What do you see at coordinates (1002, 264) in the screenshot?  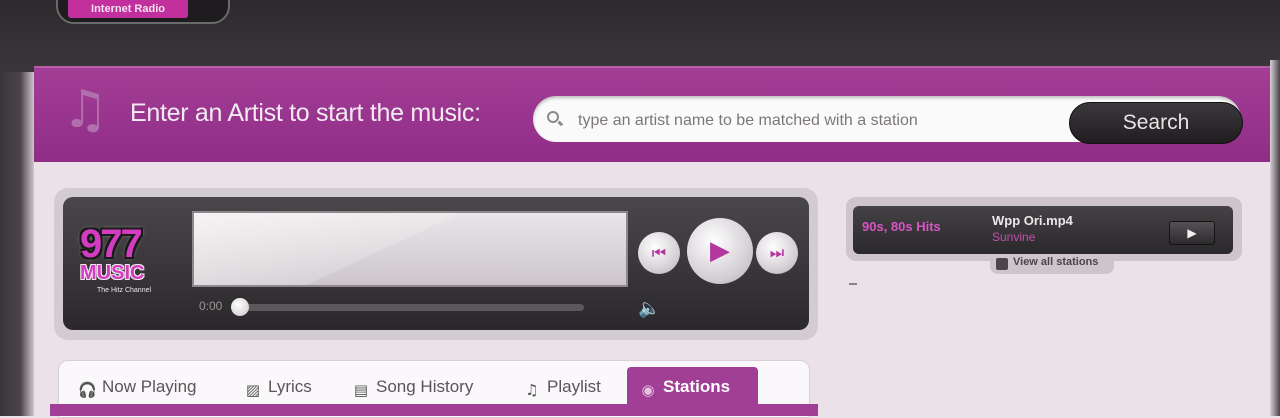 I see `list-icon` at bounding box center [1002, 264].